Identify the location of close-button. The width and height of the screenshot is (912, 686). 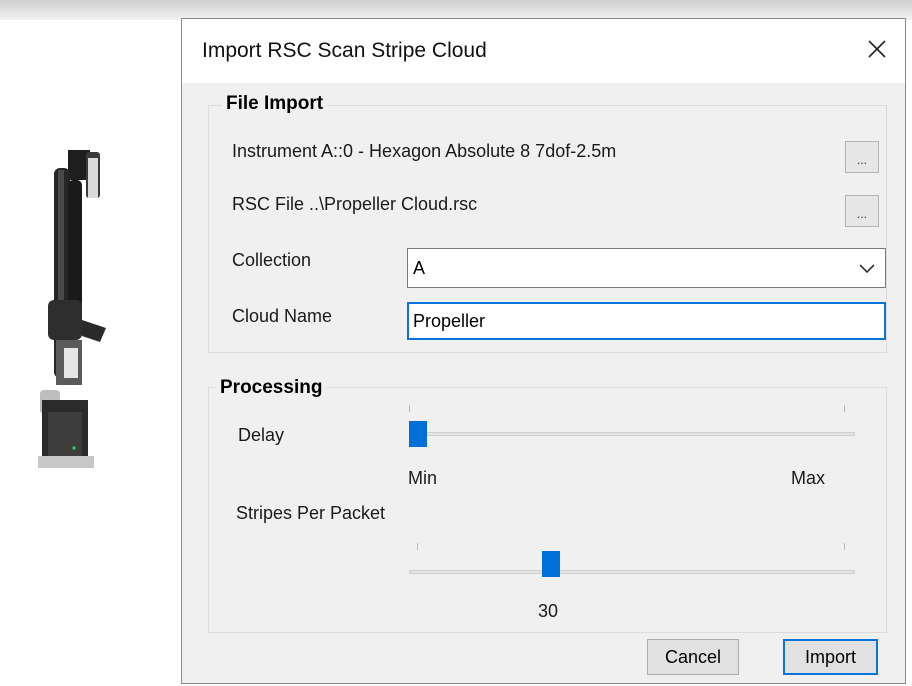
(877, 49).